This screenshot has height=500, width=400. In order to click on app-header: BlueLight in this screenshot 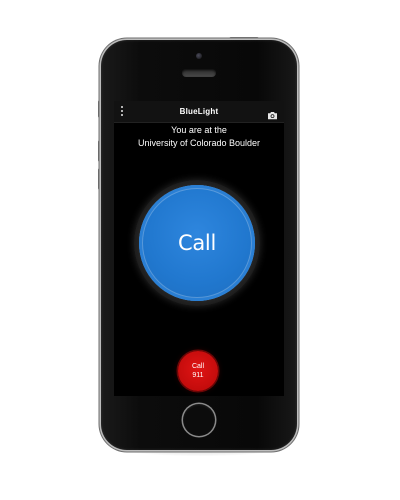, I will do `click(199, 112)`.